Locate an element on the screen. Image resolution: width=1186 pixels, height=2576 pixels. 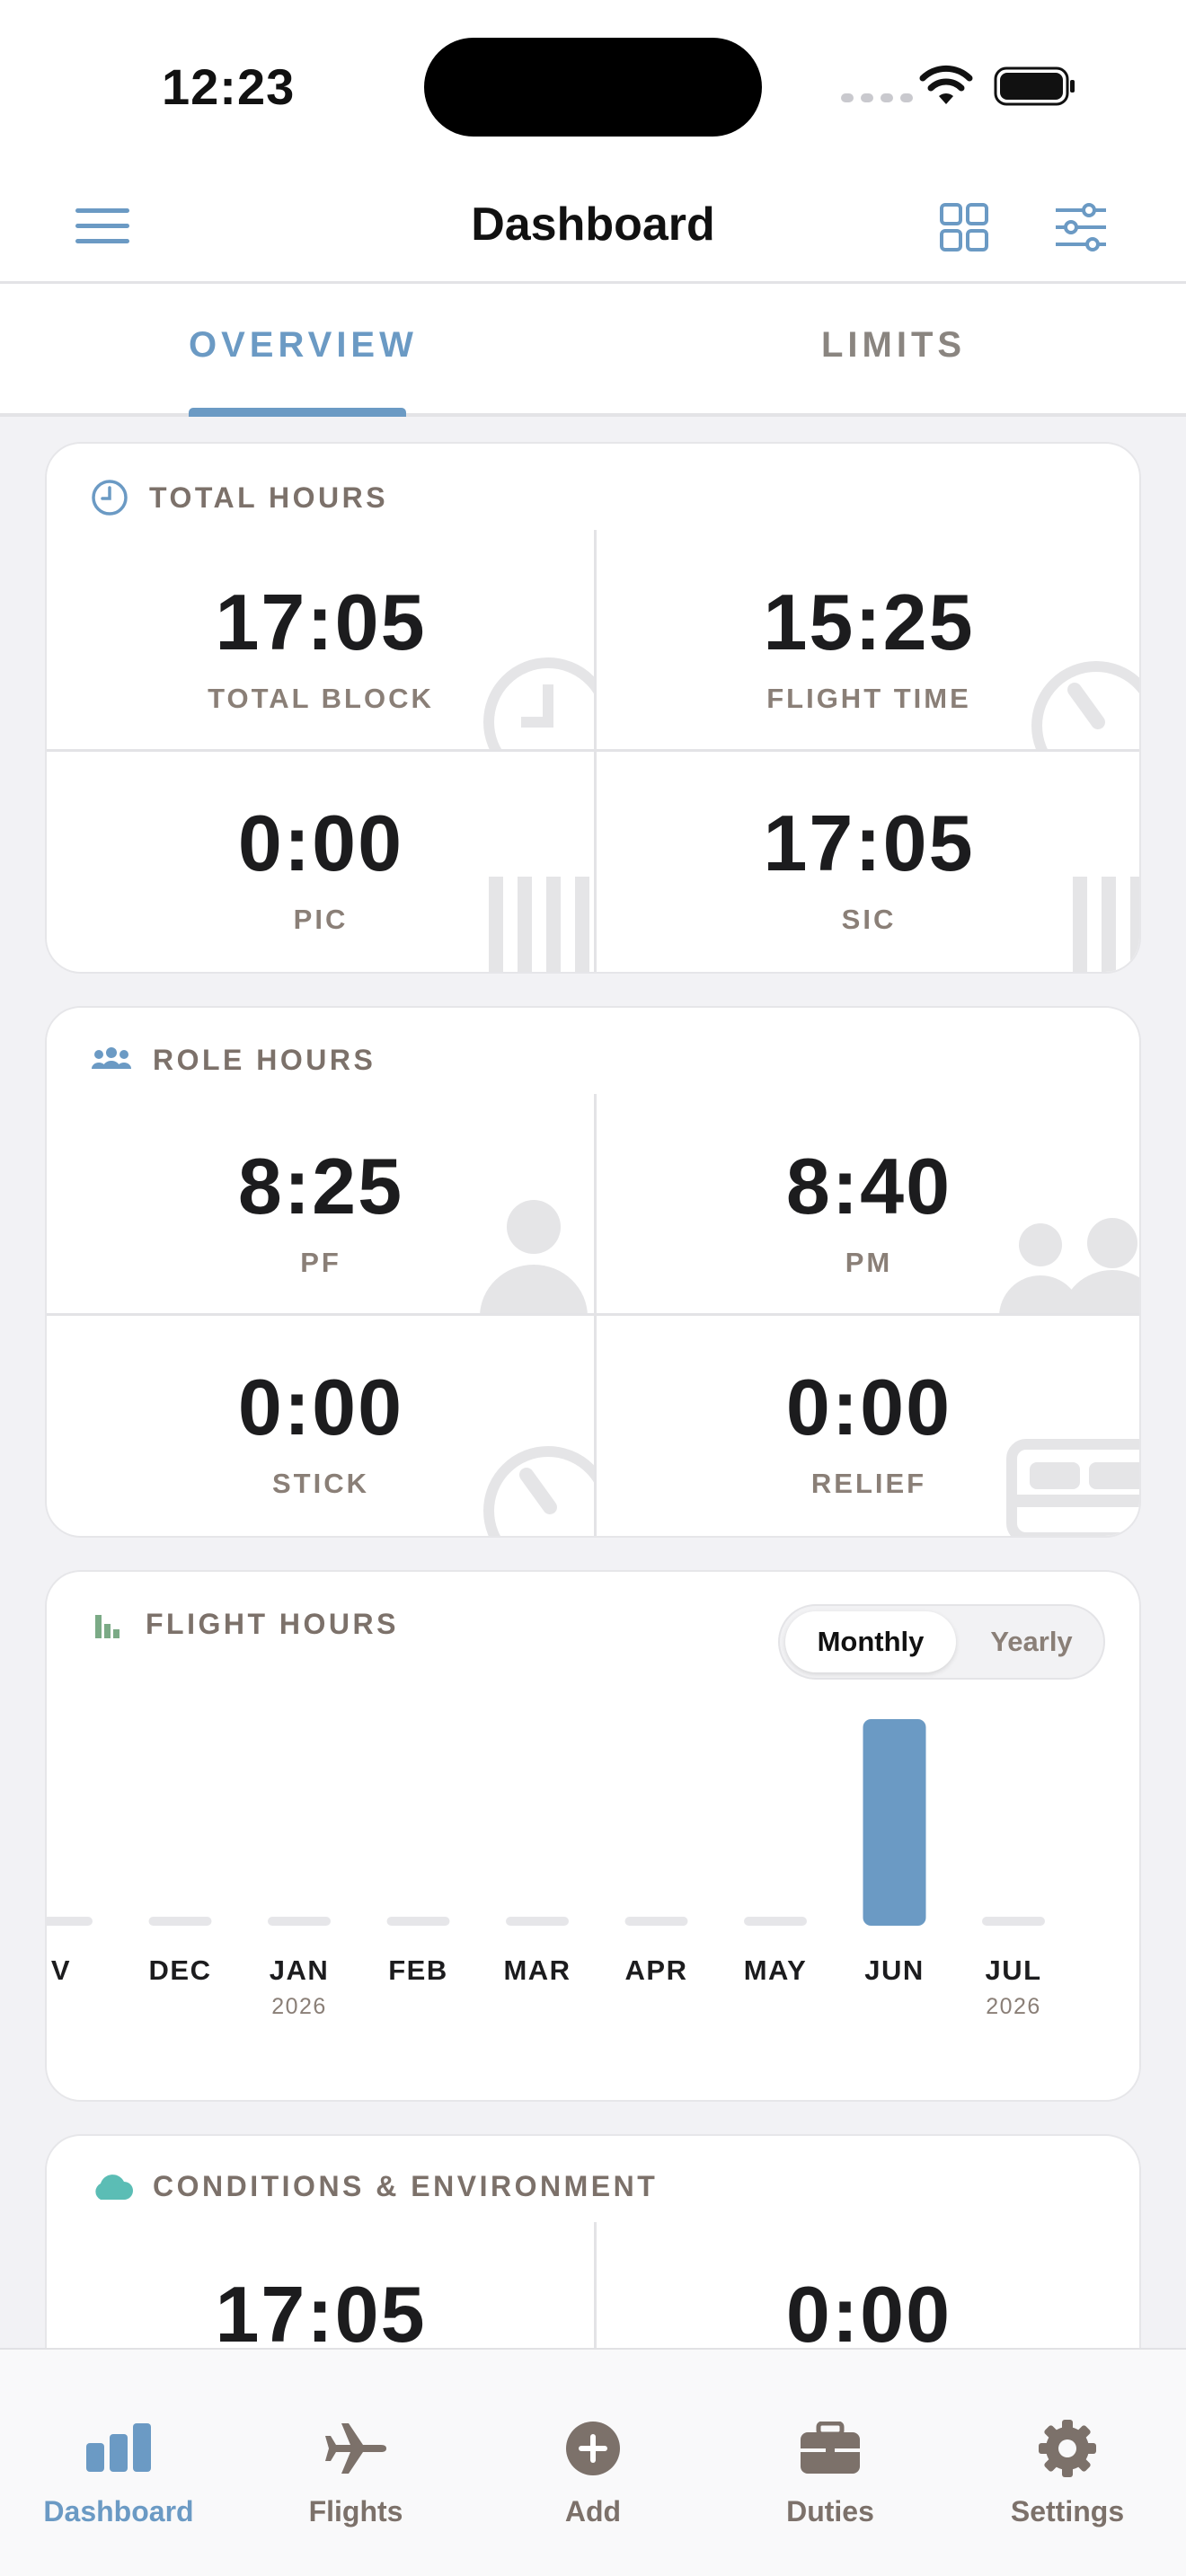
total-block-stat: 17:05 TOTAL BLOCK is located at coordinates (321, 640).